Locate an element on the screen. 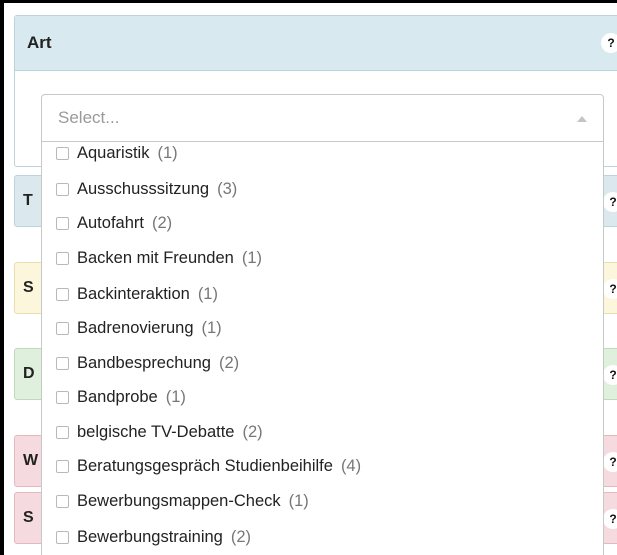  option-label: Ausschusssitzung is located at coordinates (143, 188).